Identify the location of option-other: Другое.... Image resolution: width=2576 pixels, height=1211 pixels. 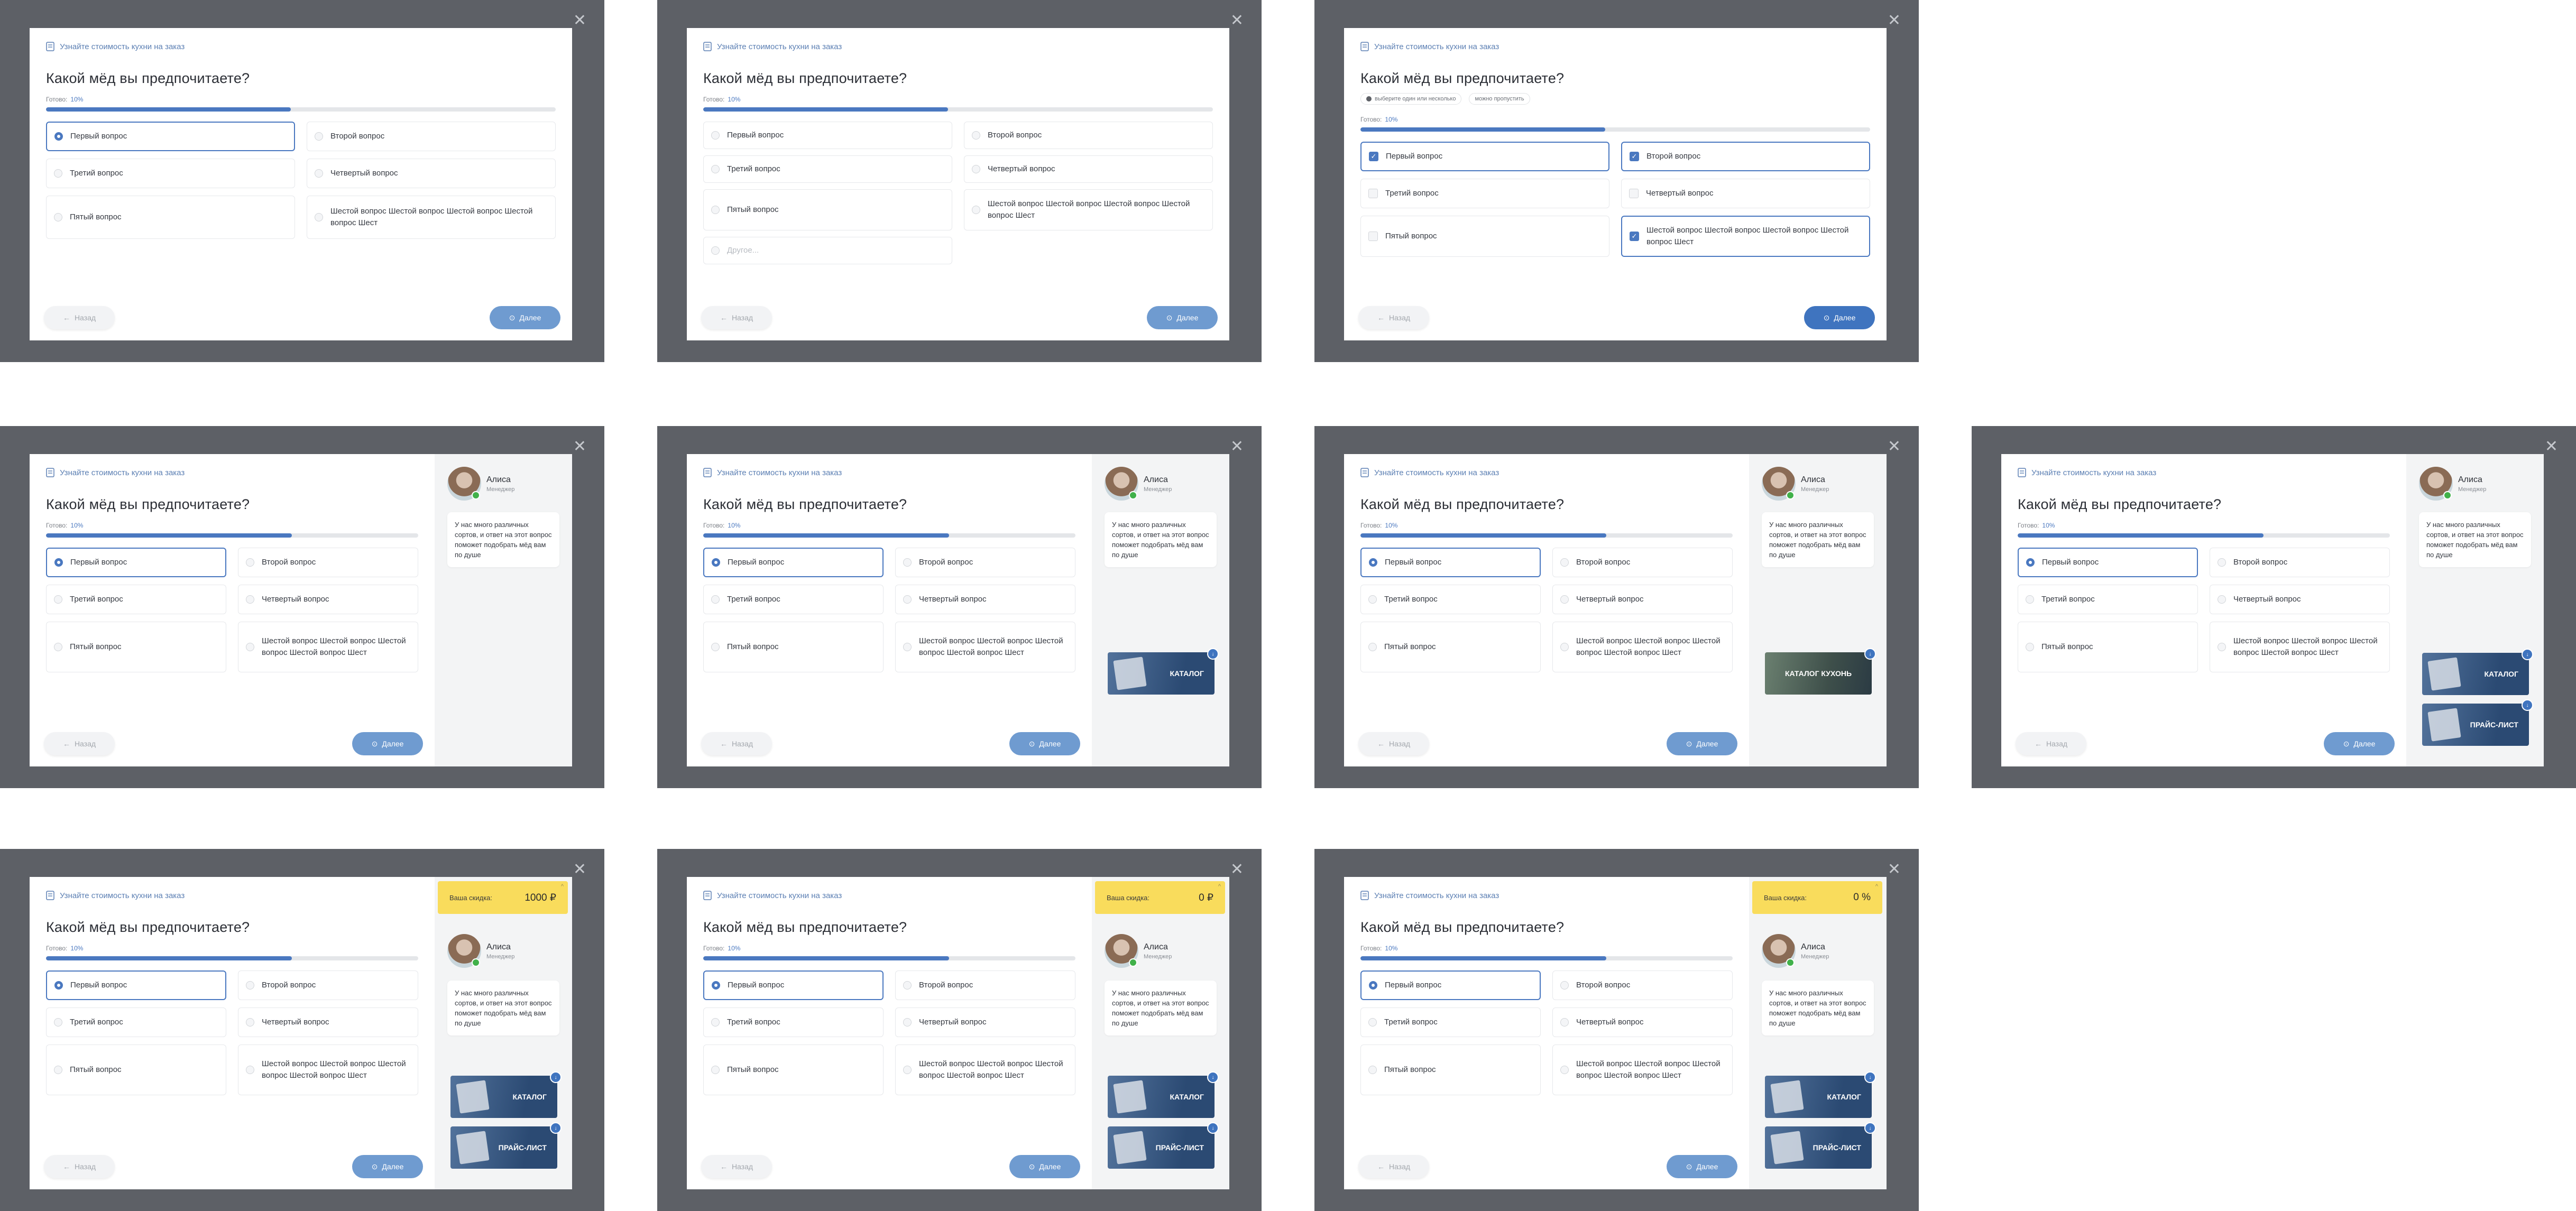
(827, 250).